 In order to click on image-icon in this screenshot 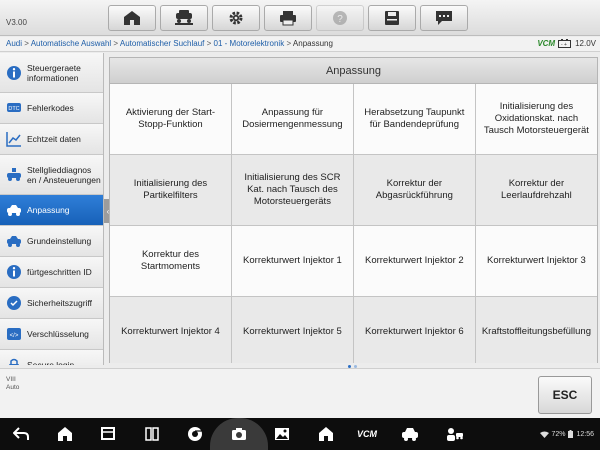, I will do `click(282, 434)`.